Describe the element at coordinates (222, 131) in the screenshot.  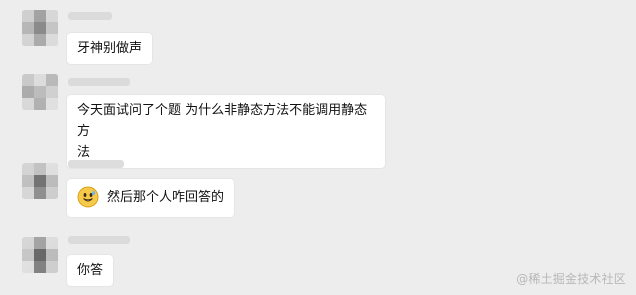
I see `message-text: 今天面试问了个题 为什么非静态方法不能调用静态方 法` at that location.